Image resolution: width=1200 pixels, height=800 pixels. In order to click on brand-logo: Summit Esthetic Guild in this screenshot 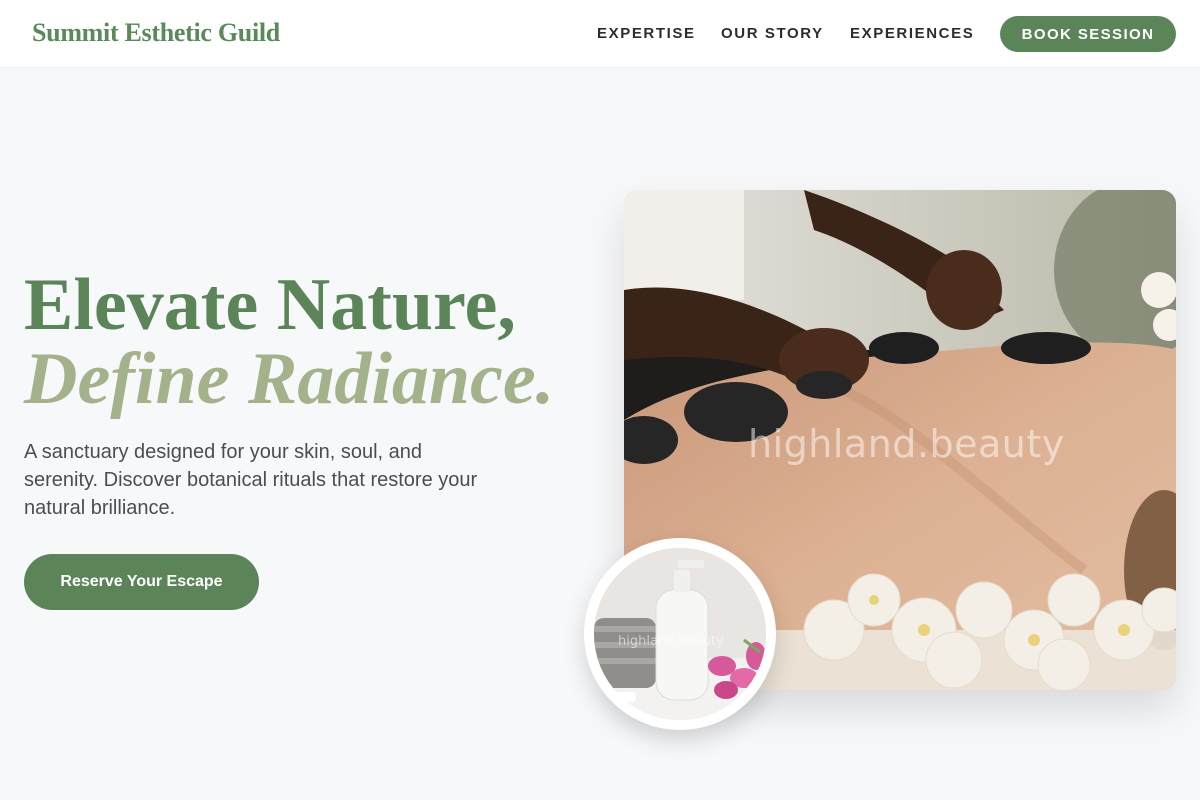, I will do `click(156, 33)`.